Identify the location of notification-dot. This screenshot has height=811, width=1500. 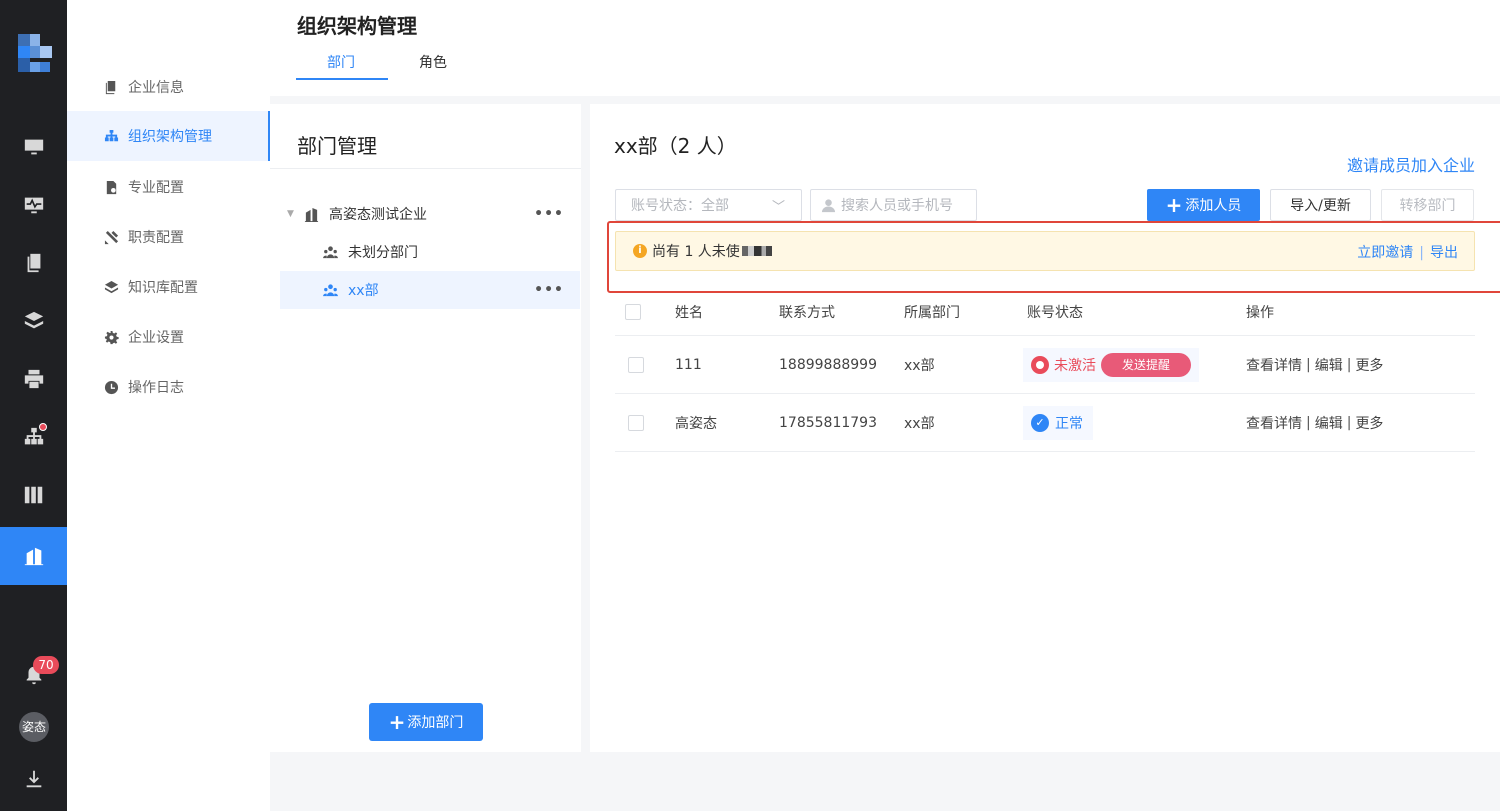
(43, 427).